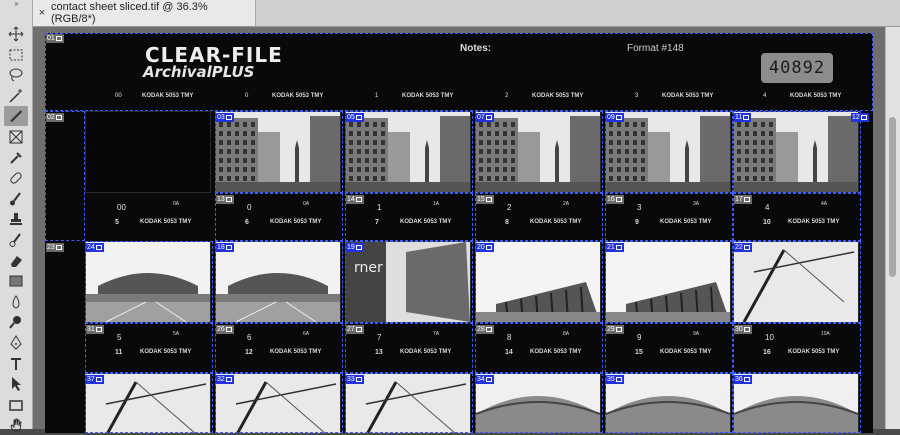  Describe the element at coordinates (476, 48) in the screenshot. I see `notes-label: Notes:` at that location.